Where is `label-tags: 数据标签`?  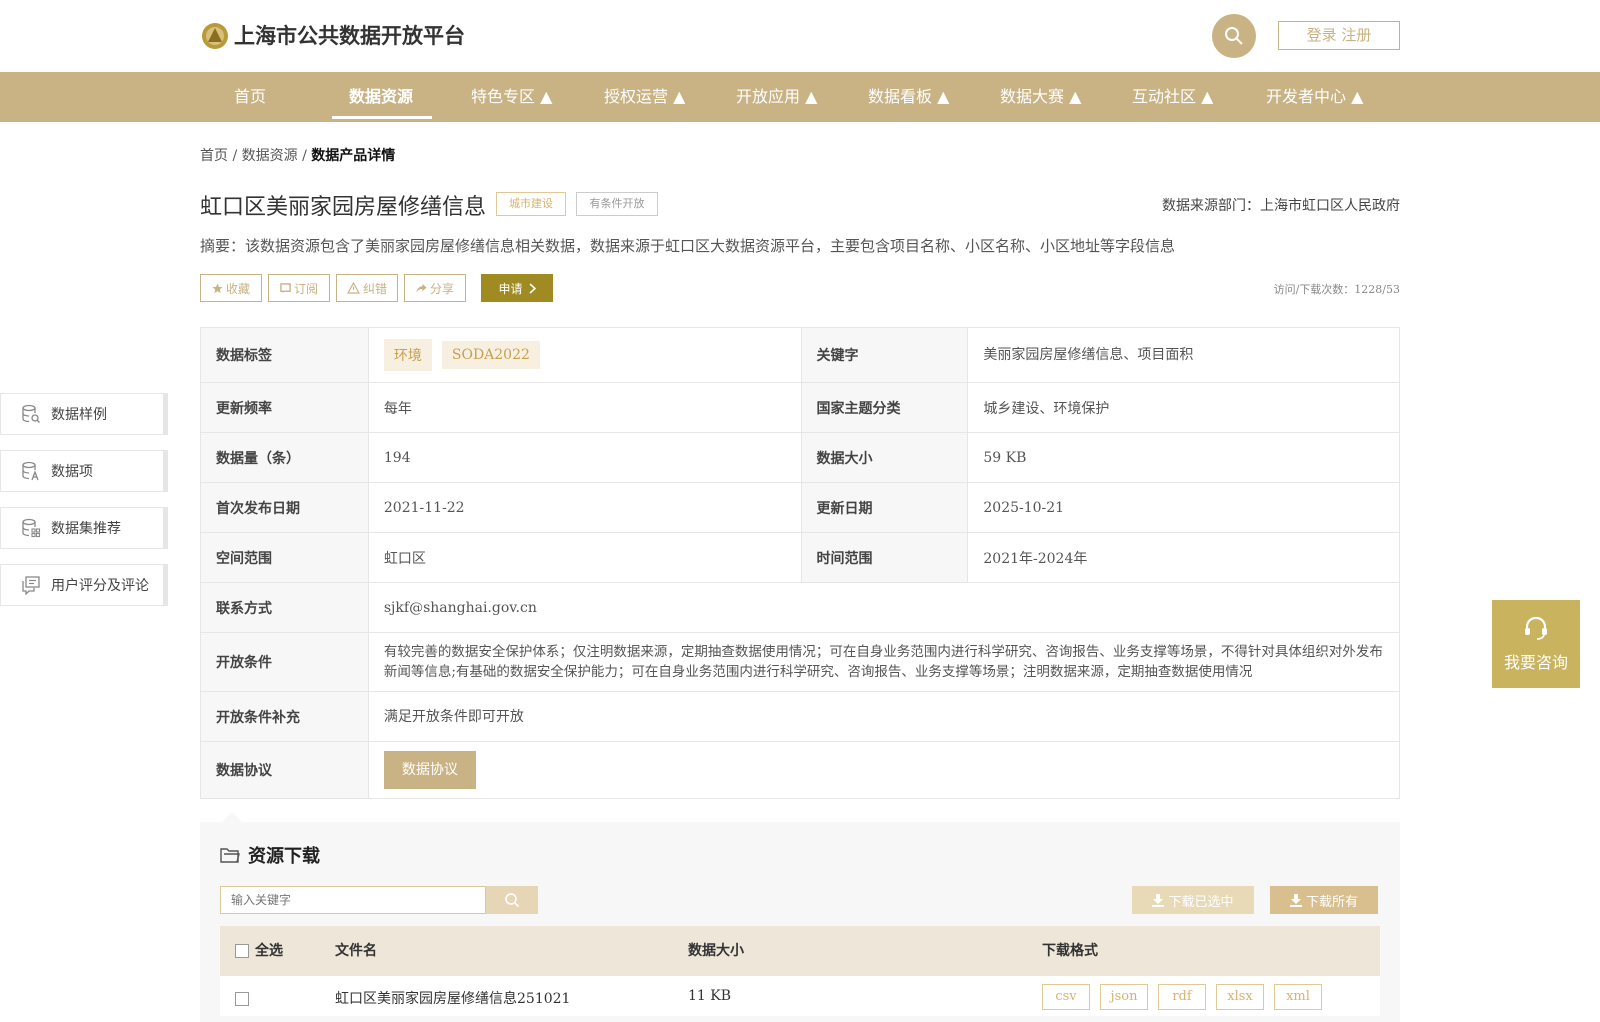
label-tags: 数据标签 is located at coordinates (285, 355).